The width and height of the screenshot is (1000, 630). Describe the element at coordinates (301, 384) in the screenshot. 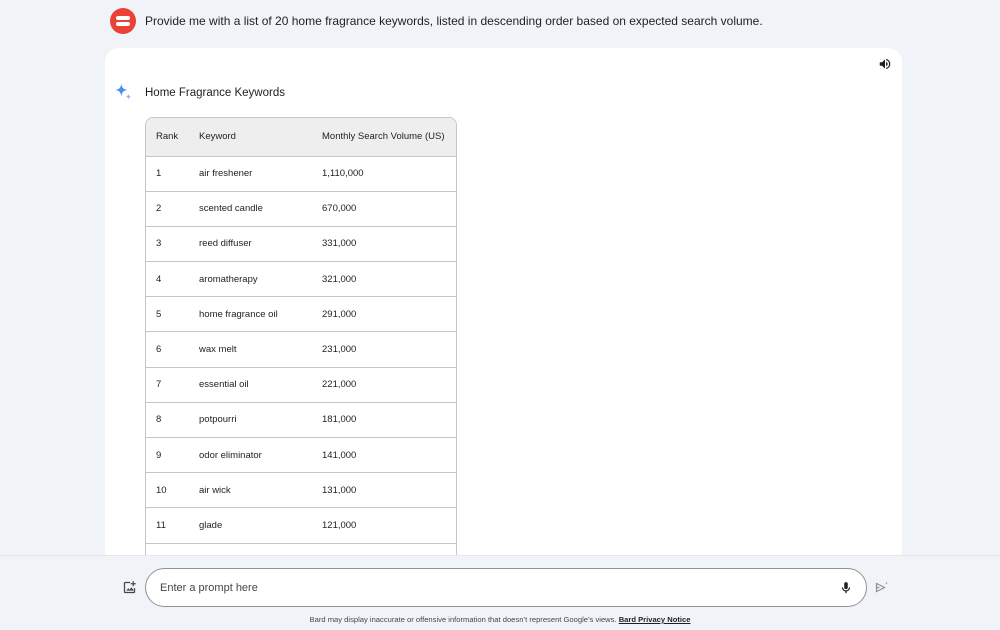

I see `table-row: 7 essential oil 221,000` at that location.